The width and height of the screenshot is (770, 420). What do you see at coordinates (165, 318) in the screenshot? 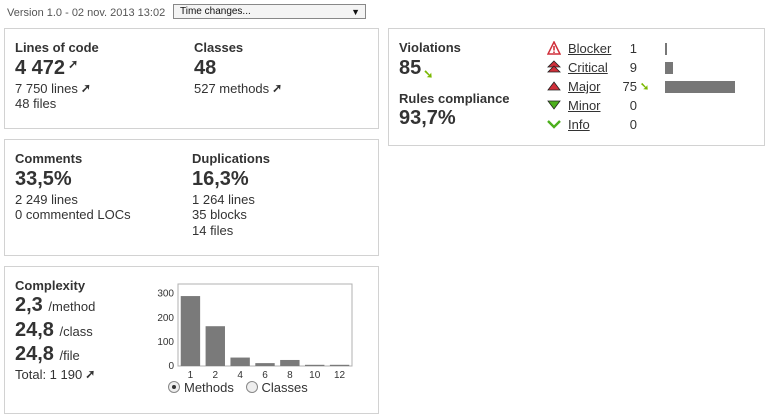
I see `chart-y-tick-label: 200` at bounding box center [165, 318].